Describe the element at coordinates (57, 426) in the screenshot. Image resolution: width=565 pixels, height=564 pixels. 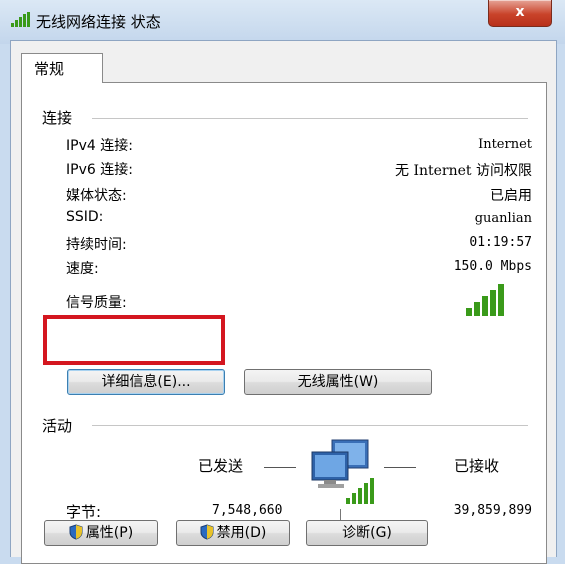
I see `activity-group-title: 活动` at that location.